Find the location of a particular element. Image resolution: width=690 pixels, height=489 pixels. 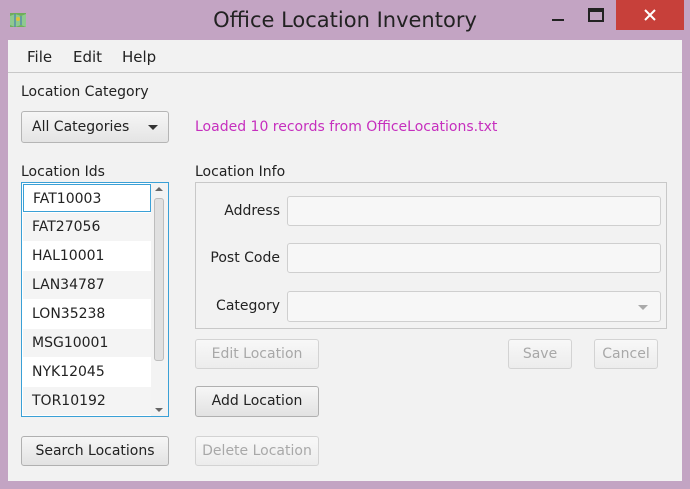

delete-location-button: Delete Location is located at coordinates (257, 451).